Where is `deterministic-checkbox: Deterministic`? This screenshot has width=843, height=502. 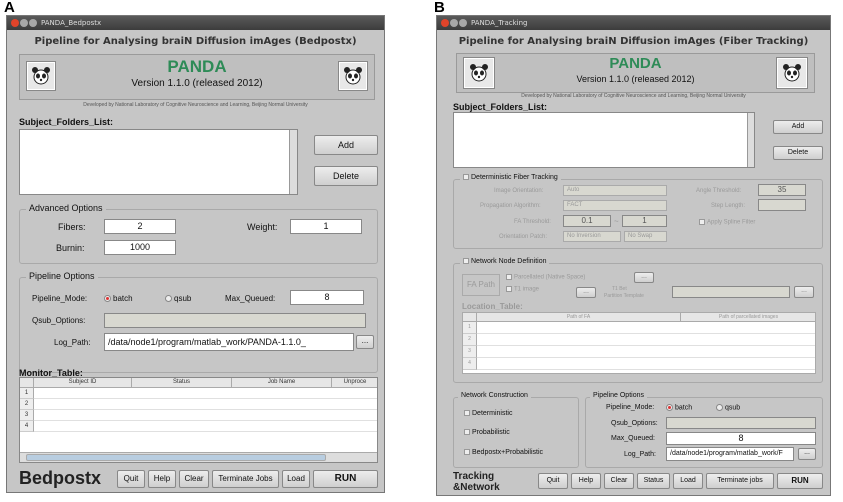
deterministic-checkbox: Deterministic is located at coordinates (488, 413).